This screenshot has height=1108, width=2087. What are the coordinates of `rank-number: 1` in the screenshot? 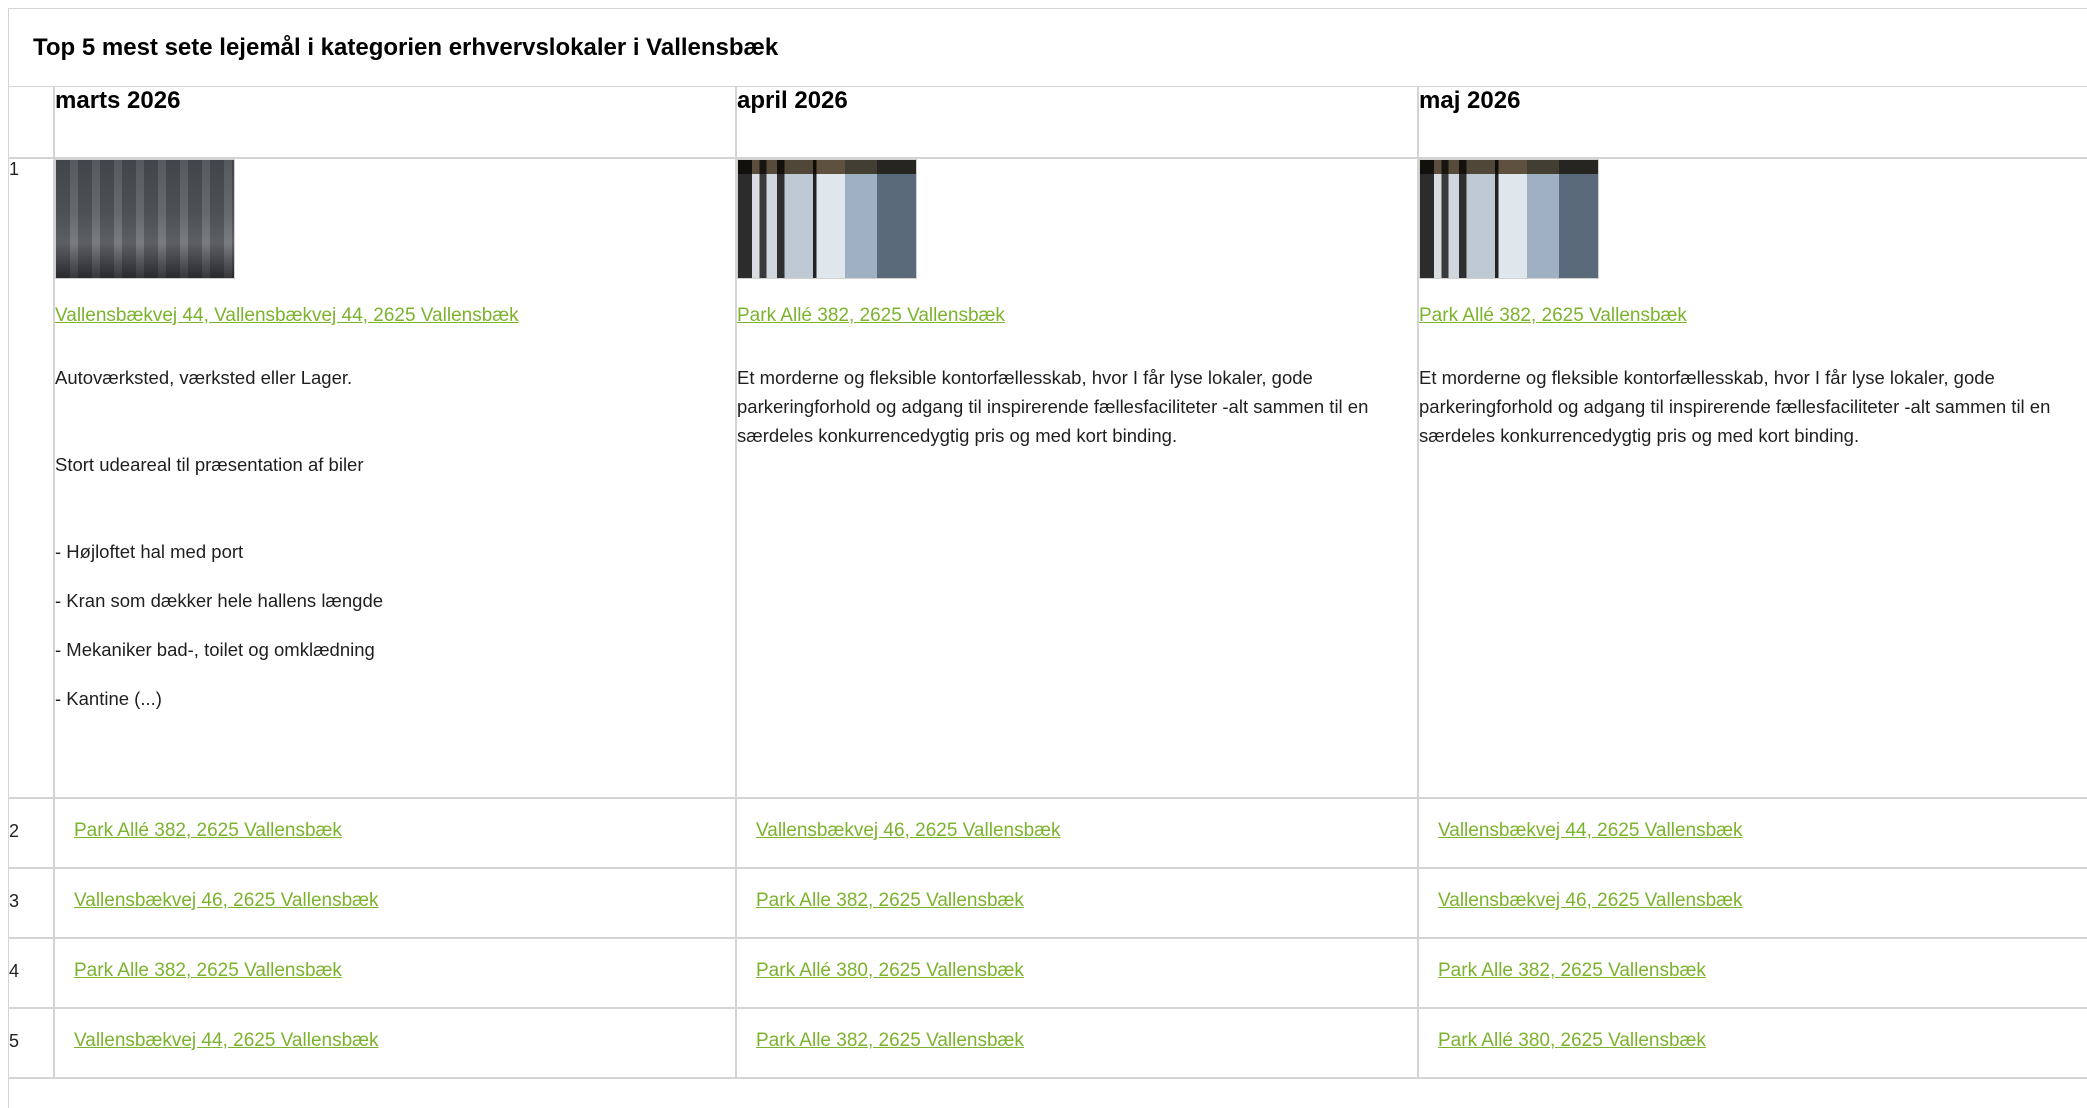 It's located at (32, 478).